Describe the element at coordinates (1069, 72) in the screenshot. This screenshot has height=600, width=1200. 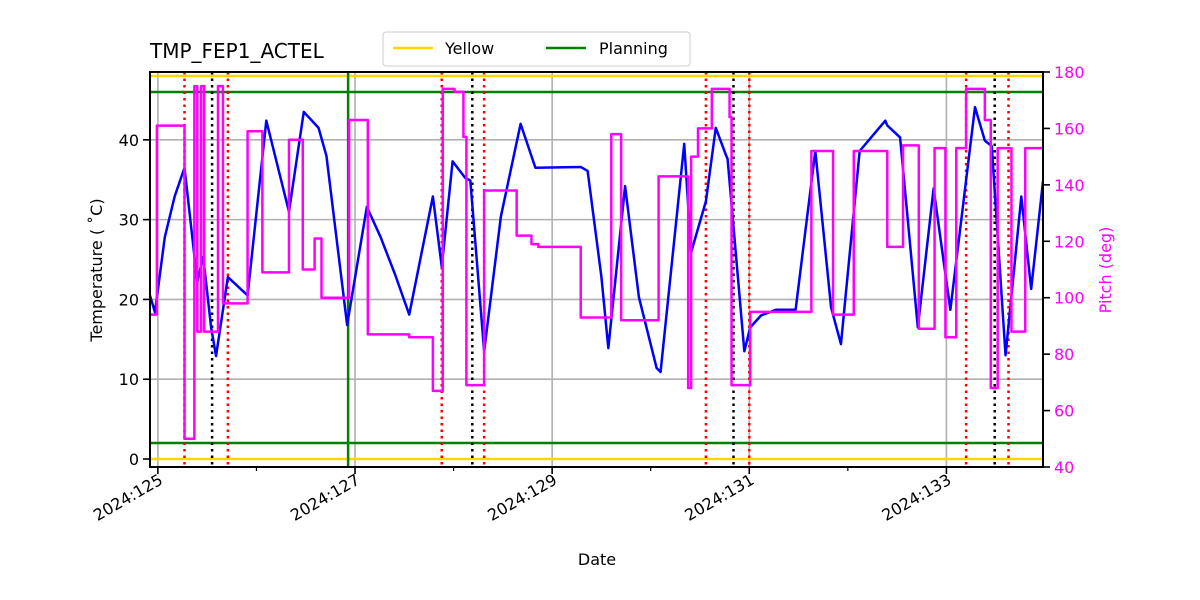
I see `y2-tick-label: 180` at that location.